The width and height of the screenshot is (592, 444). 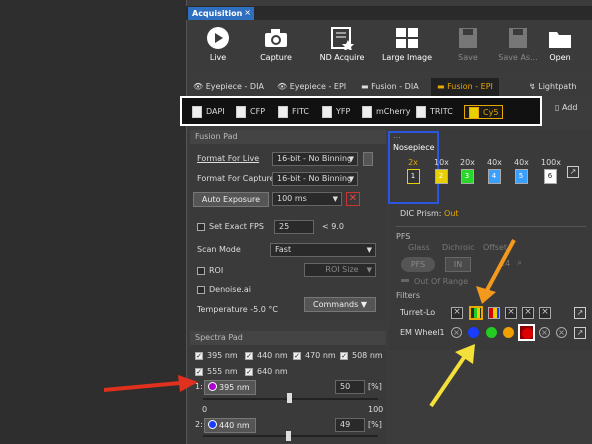 I want to click on mode-fusion-epi: ▬ Fusion - EPI, so click(x=465, y=87).